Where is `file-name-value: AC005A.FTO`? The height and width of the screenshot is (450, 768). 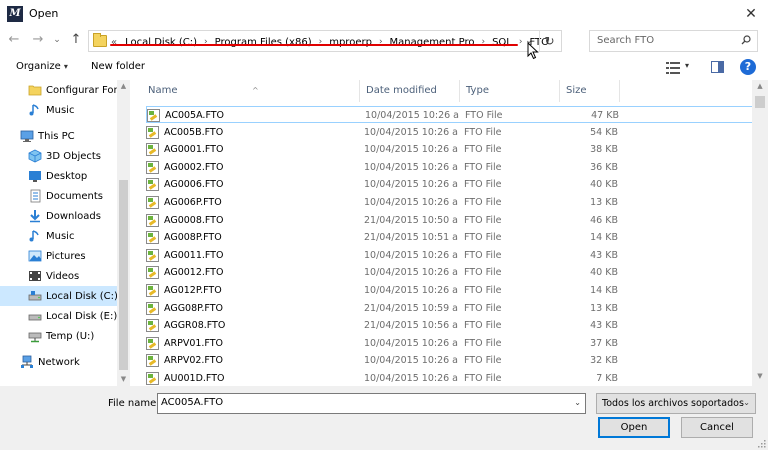 file-name-value: AC005A.FTO is located at coordinates (192, 402).